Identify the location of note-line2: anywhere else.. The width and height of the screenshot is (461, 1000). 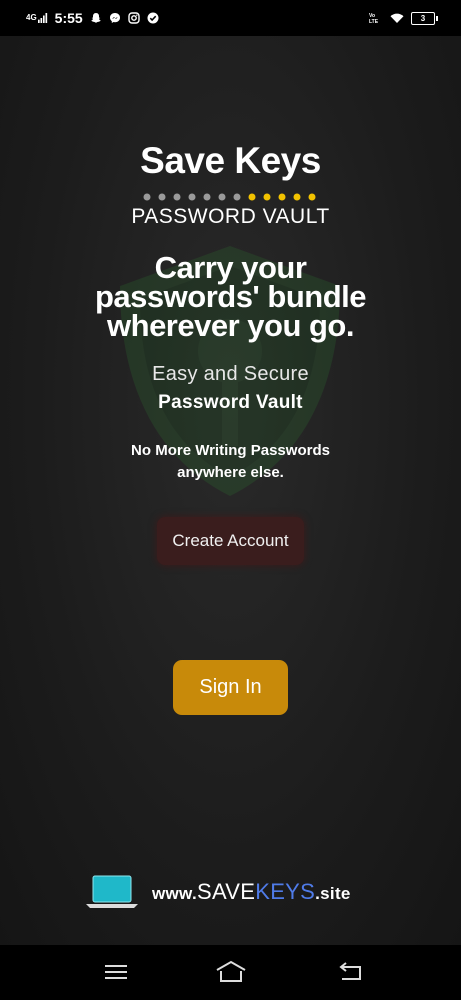
(230, 472).